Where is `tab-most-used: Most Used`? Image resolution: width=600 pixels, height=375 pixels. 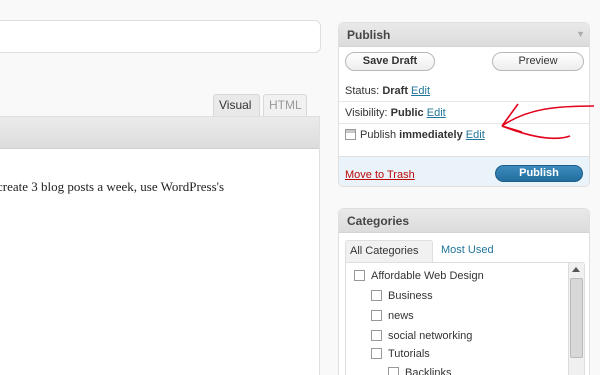 tab-most-used: Most Used is located at coordinates (467, 251).